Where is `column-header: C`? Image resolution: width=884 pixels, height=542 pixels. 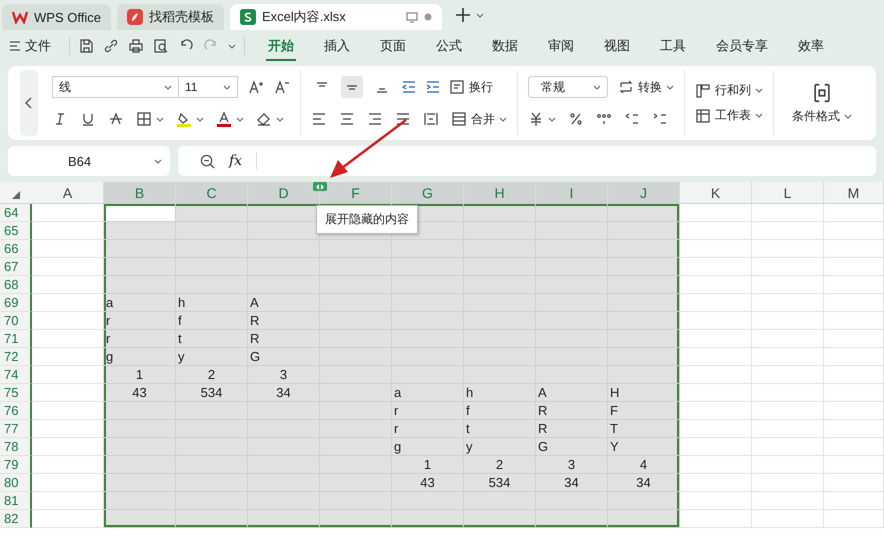 column-header: C is located at coordinates (212, 193).